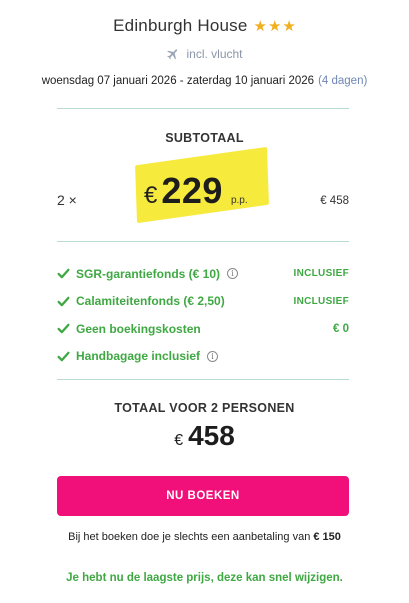 The height and width of the screenshot is (603, 409). I want to click on per-person-label: p.p., so click(239, 200).